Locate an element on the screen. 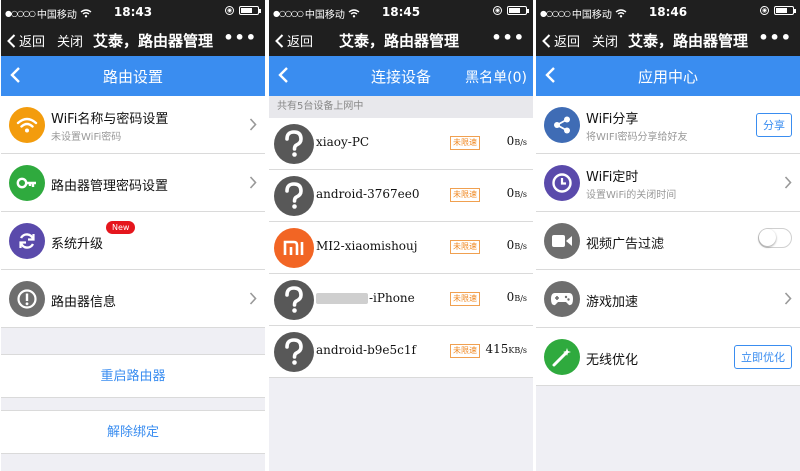  device-row: android-3767ee0 未限速 0B/s is located at coordinates (401, 196).